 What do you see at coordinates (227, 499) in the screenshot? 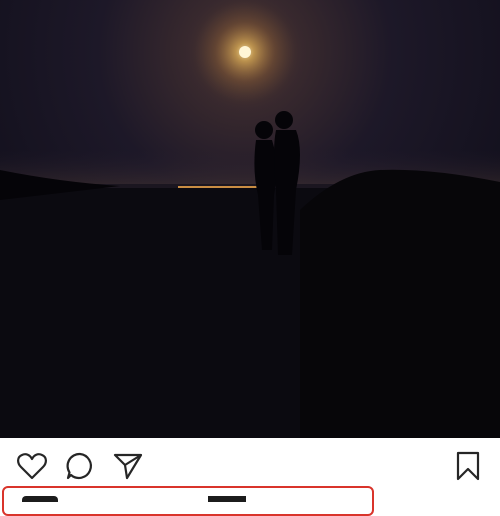
I see `text-peek` at bounding box center [227, 499].